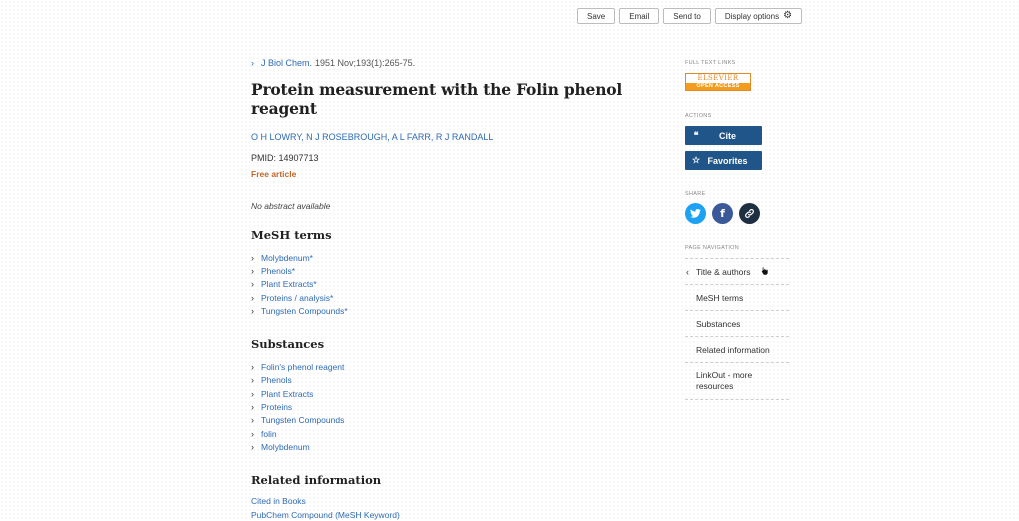  What do you see at coordinates (278, 270) in the screenshot?
I see `mesh-term-label: Phenols*` at bounding box center [278, 270].